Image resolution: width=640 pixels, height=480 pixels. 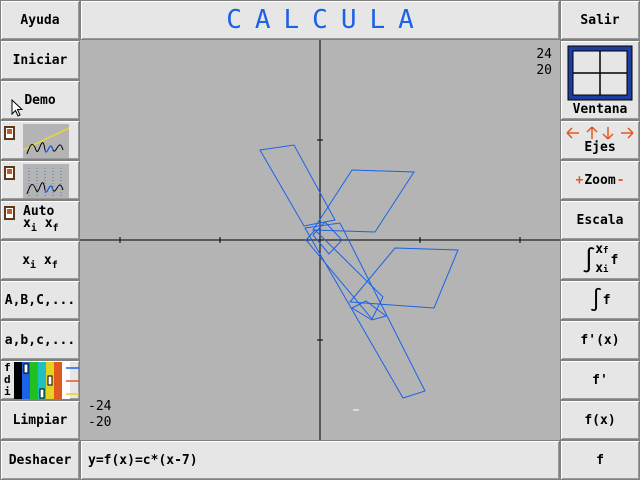 What do you see at coordinates (600, 132) in the screenshot?
I see `arrows-icon` at bounding box center [600, 132].